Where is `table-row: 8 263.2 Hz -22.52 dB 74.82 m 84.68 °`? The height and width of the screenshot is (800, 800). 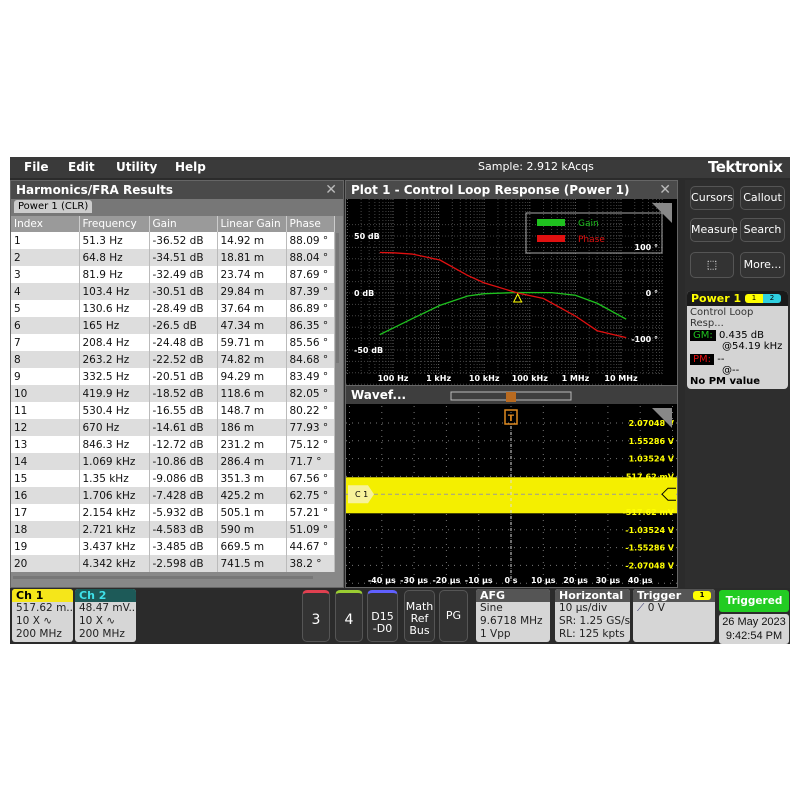 table-row: 8 263.2 Hz -22.52 dB 74.82 m 84.68 ° is located at coordinates (173, 359).